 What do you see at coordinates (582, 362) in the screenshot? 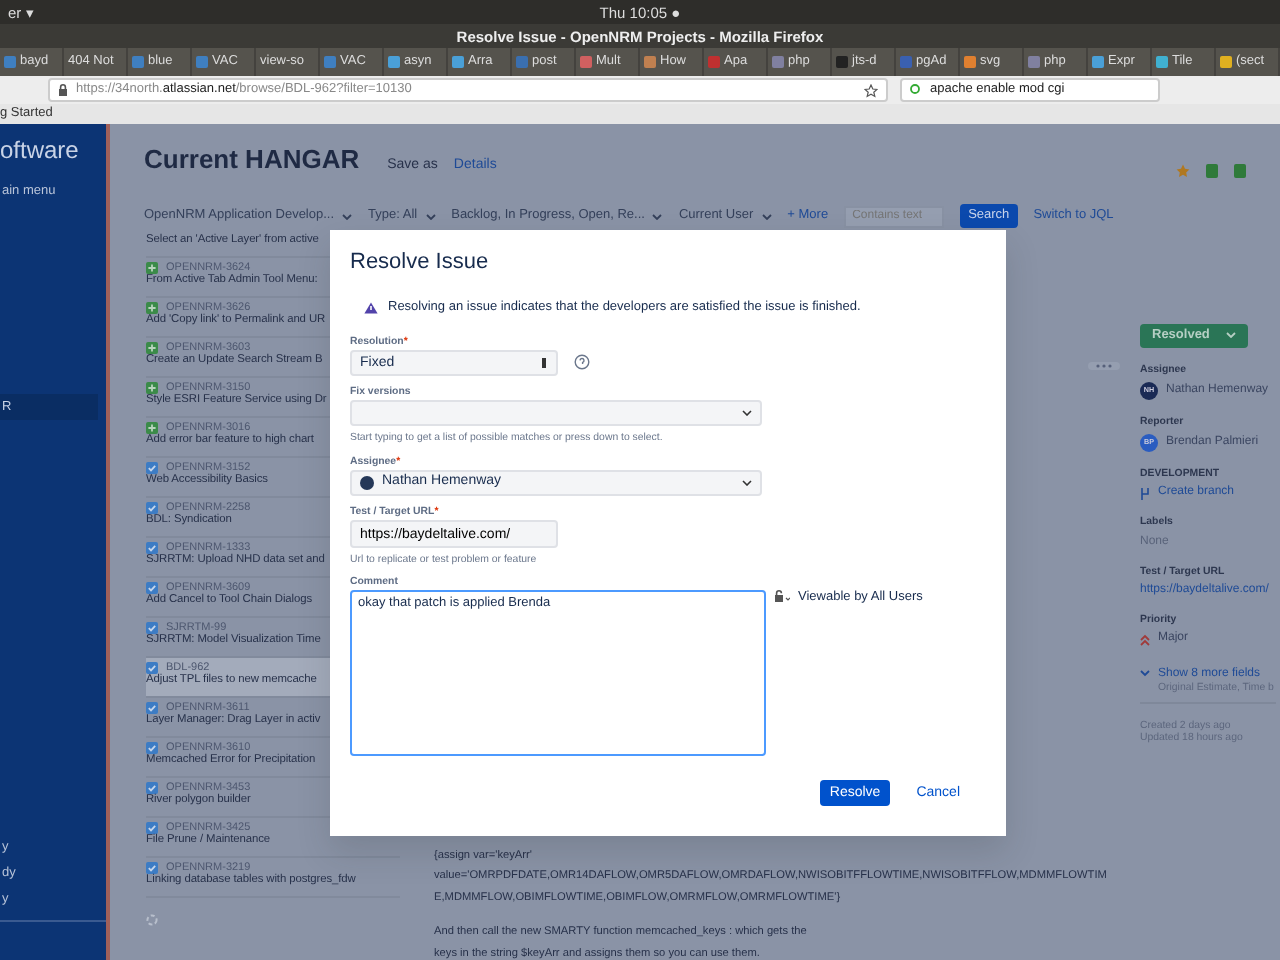
I see `help-icon` at bounding box center [582, 362].